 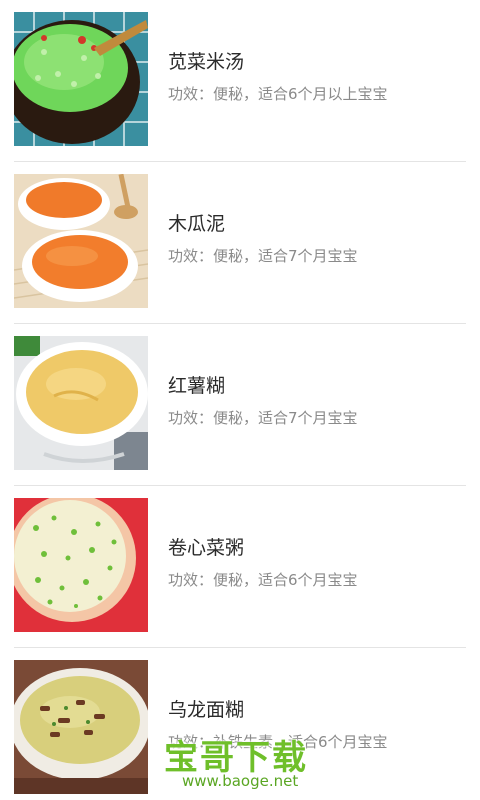 I want to click on recipe-title: 苋菜米汤, so click(x=206, y=62).